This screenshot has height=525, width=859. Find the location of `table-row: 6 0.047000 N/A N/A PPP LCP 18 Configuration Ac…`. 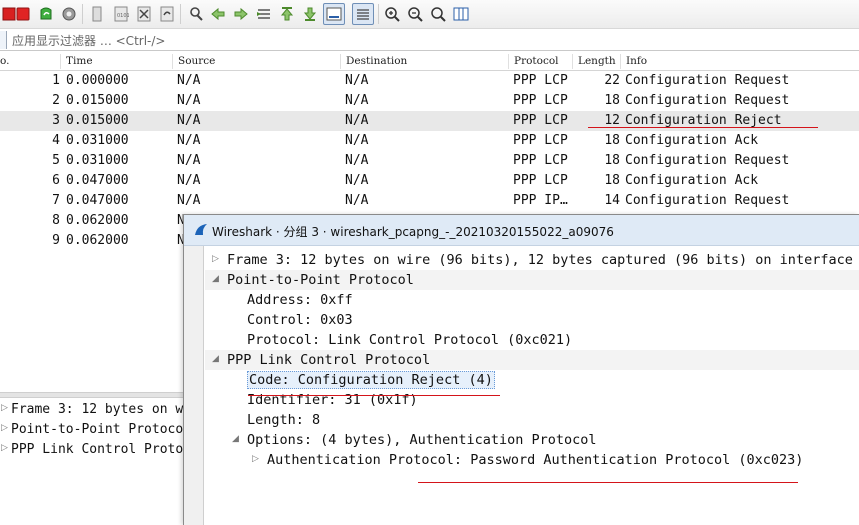

table-row: 6 0.047000 N/A N/A PPP LCP 18 Configuration Ac… is located at coordinates (429, 181).